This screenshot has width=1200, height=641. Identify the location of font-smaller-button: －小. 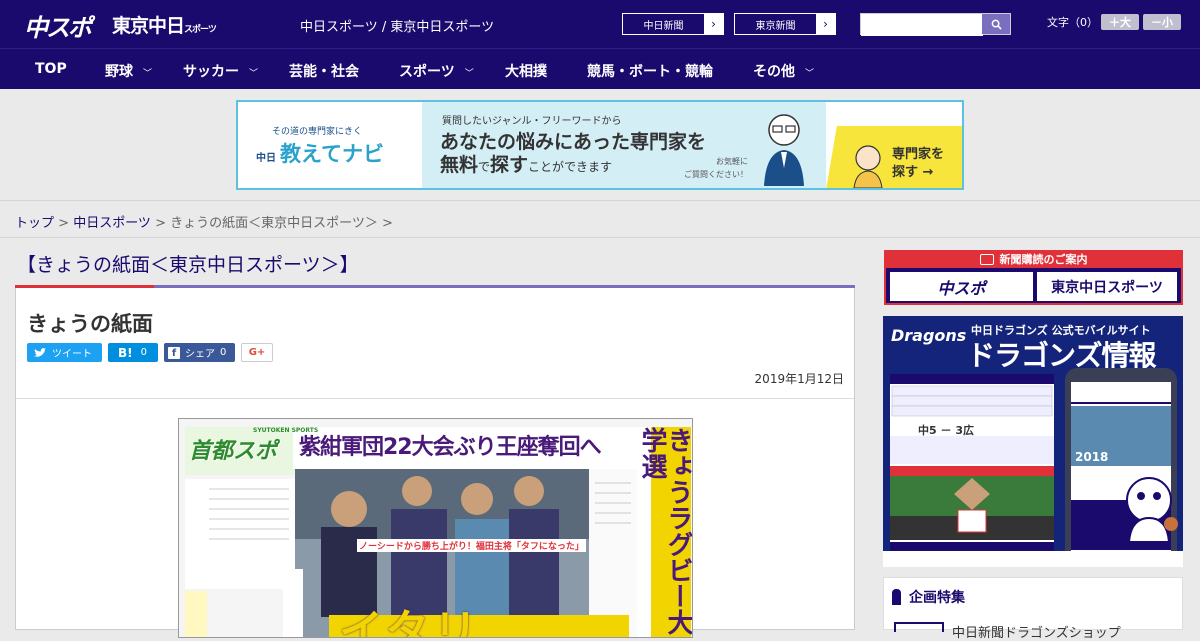
(1162, 22).